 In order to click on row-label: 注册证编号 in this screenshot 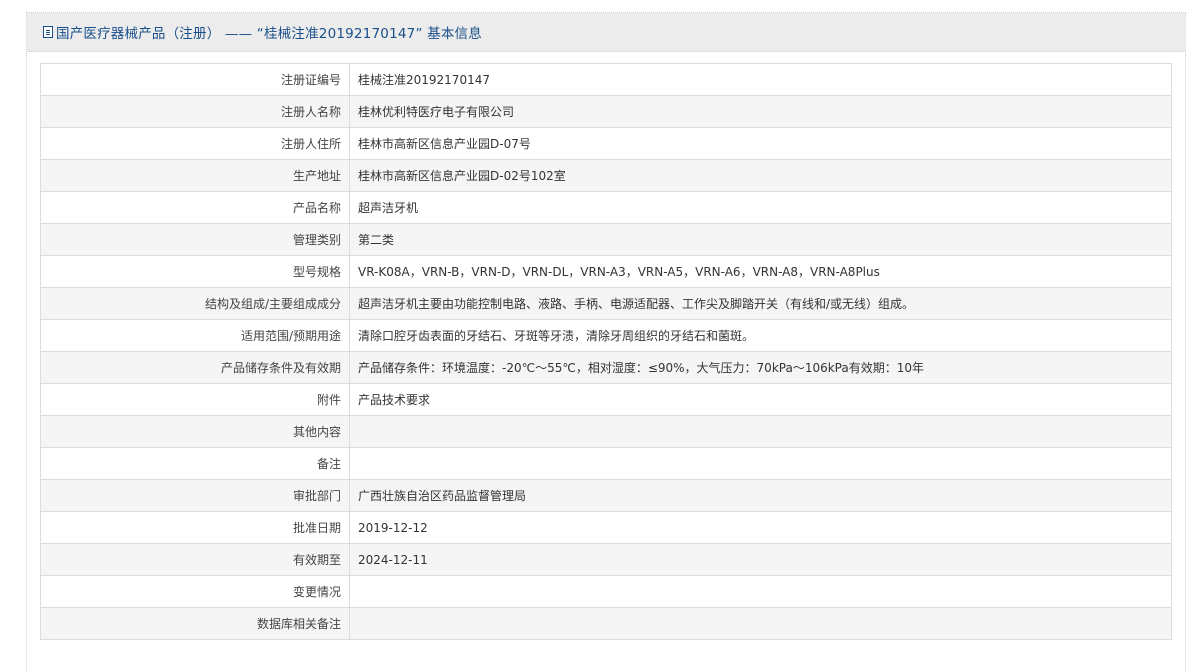, I will do `click(195, 79)`.